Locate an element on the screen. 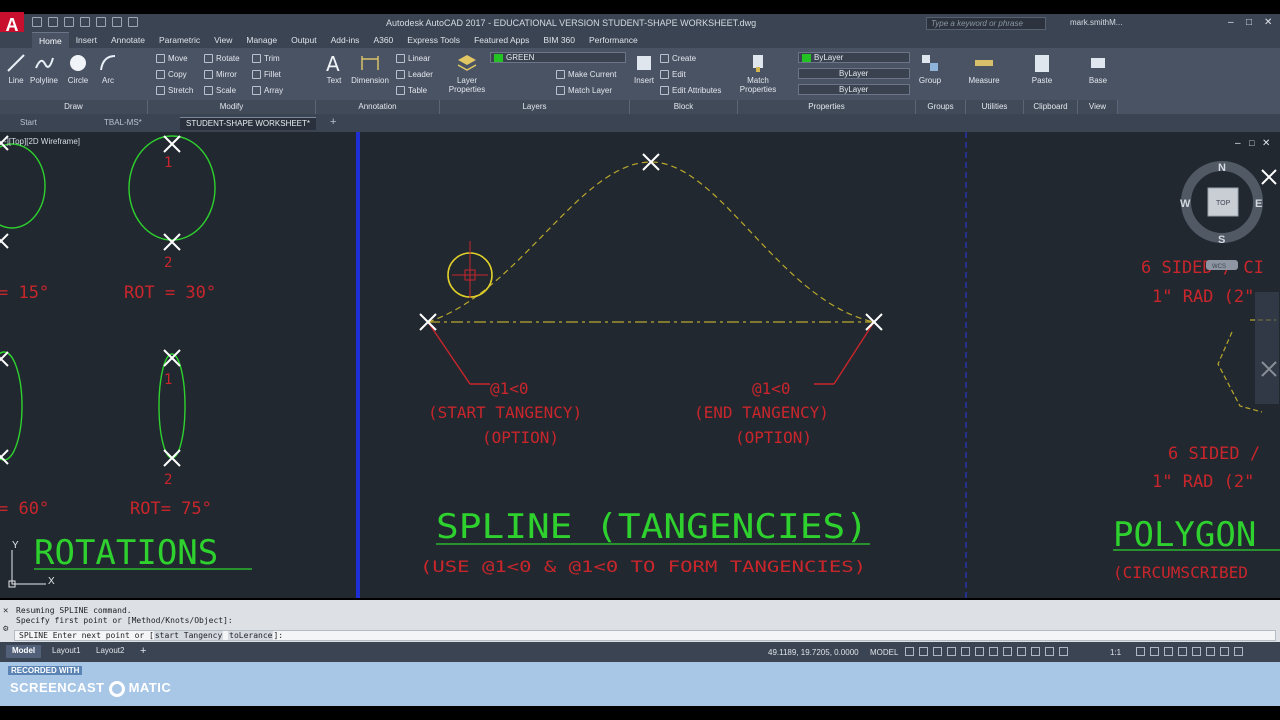 This screenshot has width=1280, height=720. tab-home: Home is located at coordinates (50, 40).